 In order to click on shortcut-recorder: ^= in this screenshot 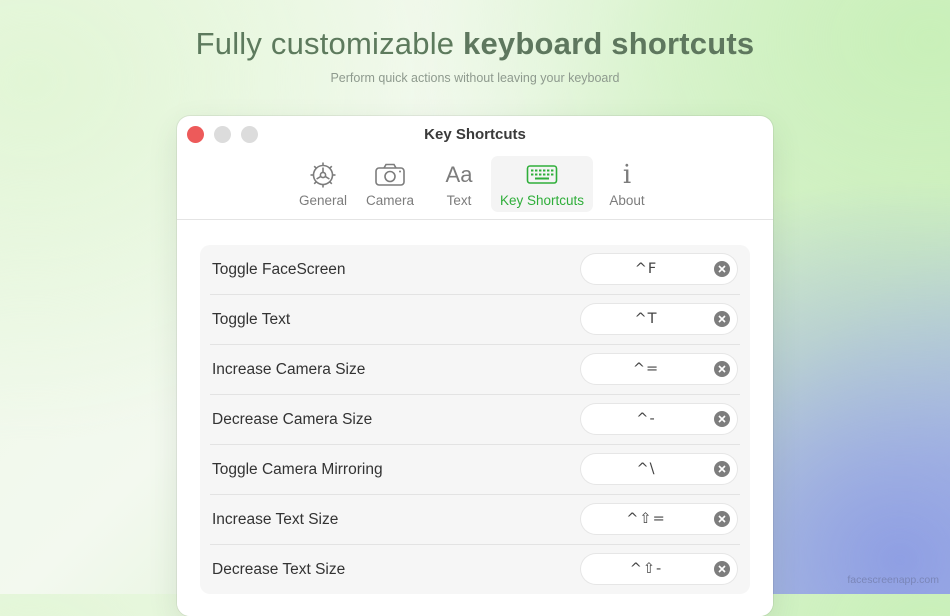, I will do `click(659, 369)`.